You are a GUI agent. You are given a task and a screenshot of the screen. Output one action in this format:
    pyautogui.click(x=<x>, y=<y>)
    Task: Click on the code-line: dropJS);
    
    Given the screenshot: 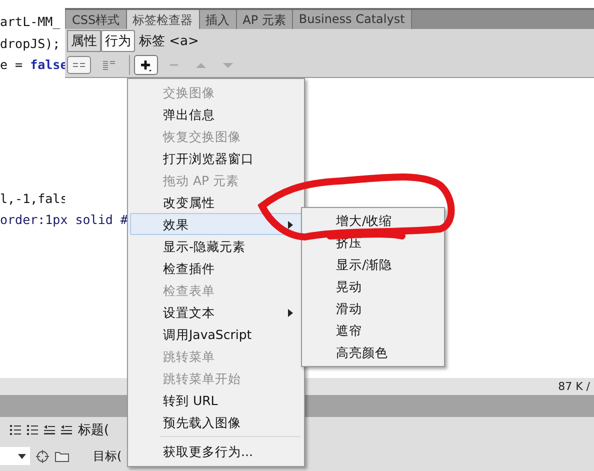 What is the action you would take?
    pyautogui.click(x=30, y=43)
    